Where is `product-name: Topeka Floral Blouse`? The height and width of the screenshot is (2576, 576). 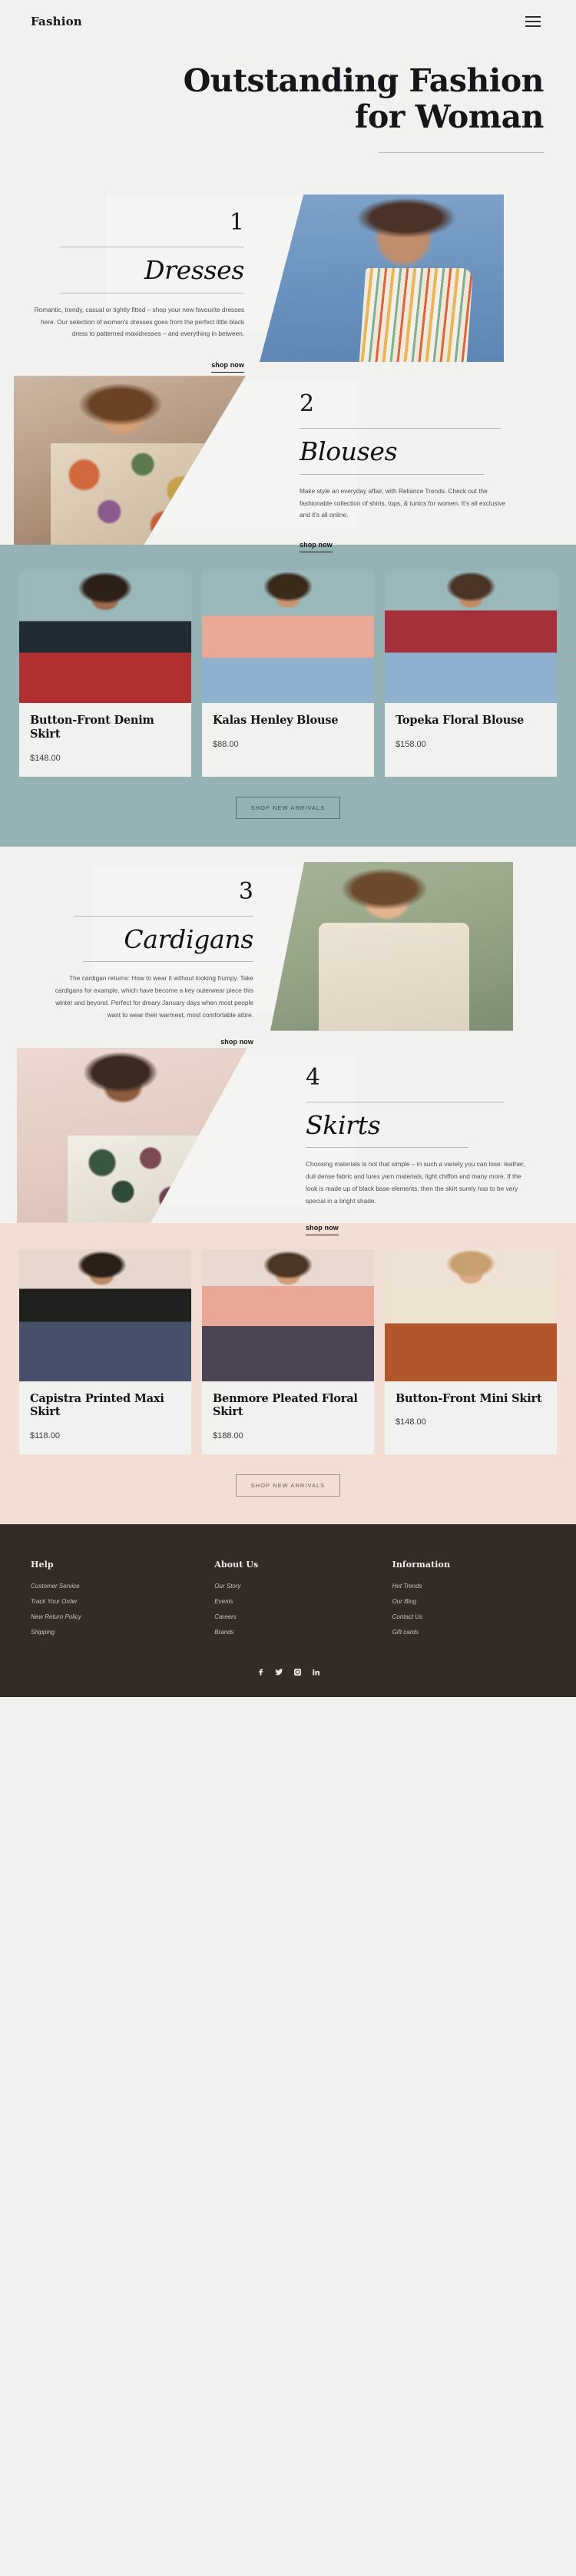 product-name: Topeka Floral Blouse is located at coordinates (460, 721).